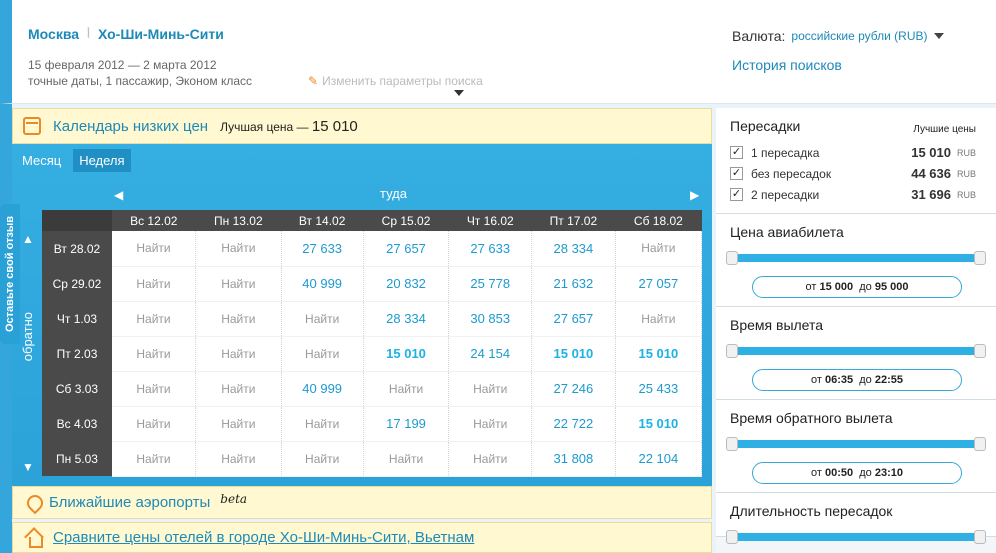 The image size is (996, 553). Describe the element at coordinates (856, 194) in the screenshot. I see `stop-option: ✓ 2 пересадки 31 696 RUB` at that location.